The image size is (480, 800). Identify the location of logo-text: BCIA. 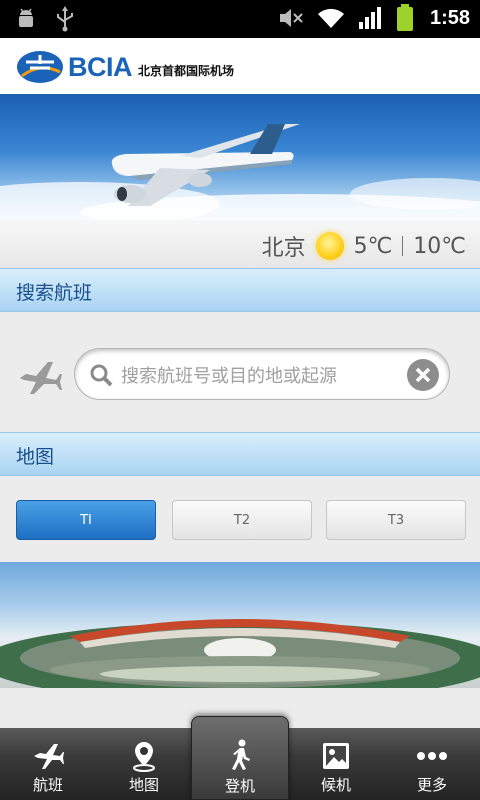
(100, 66).